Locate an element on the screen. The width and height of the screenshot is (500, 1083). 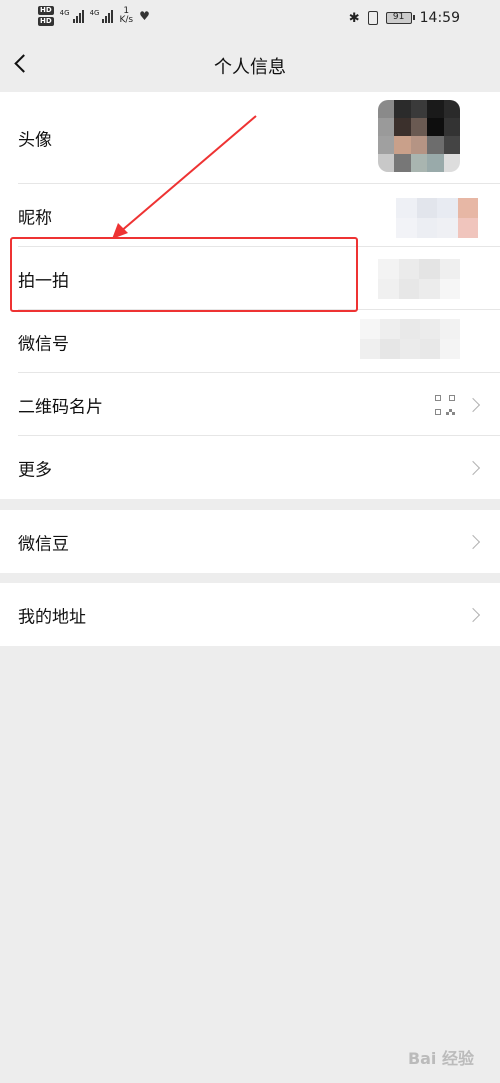
row-my-address: 我的地址 is located at coordinates (250, 614).